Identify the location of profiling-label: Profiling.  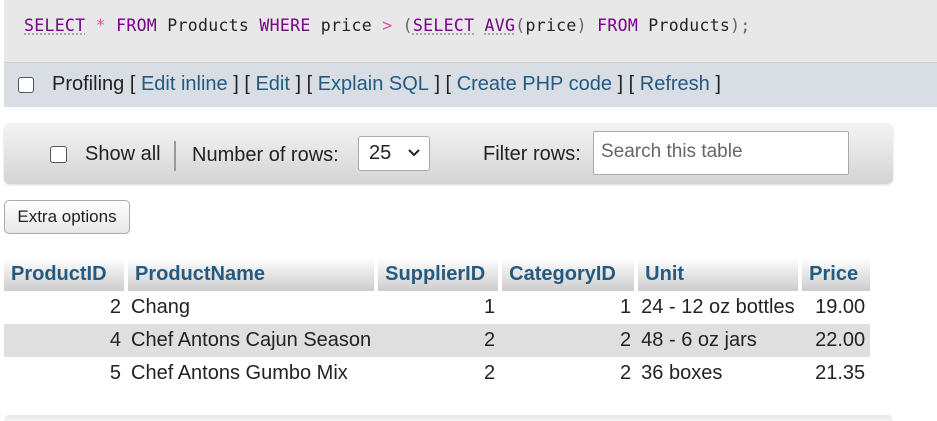
(88, 84).